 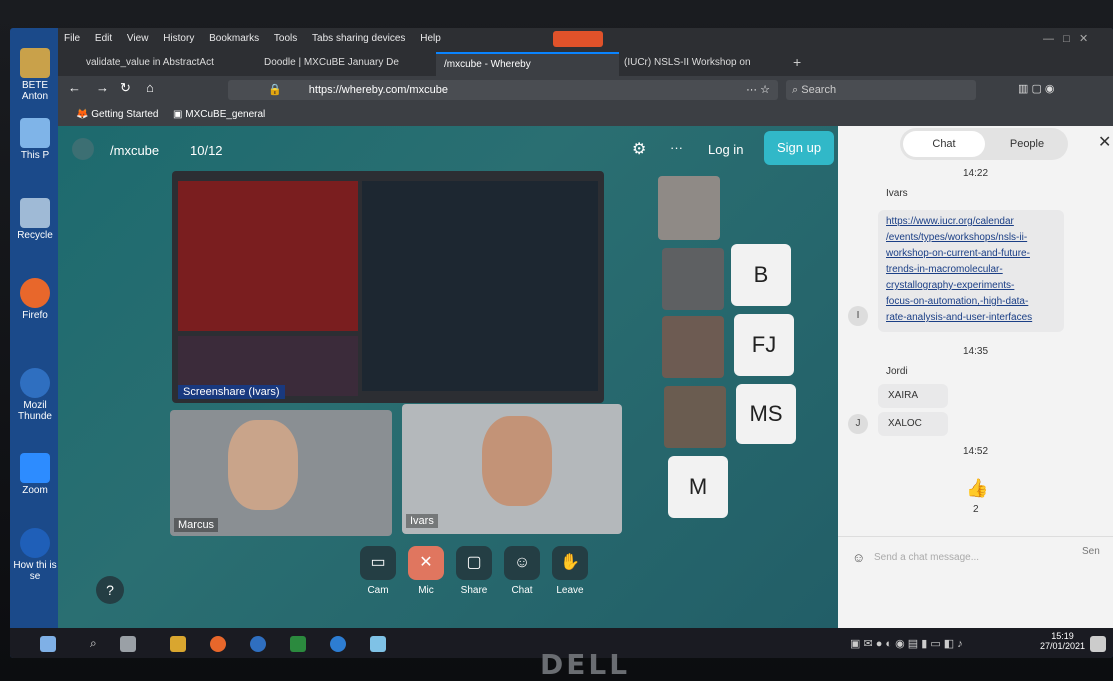 What do you see at coordinates (347, 63) in the screenshot?
I see `tab-doodle: Doodle | MXCuBE January De` at bounding box center [347, 63].